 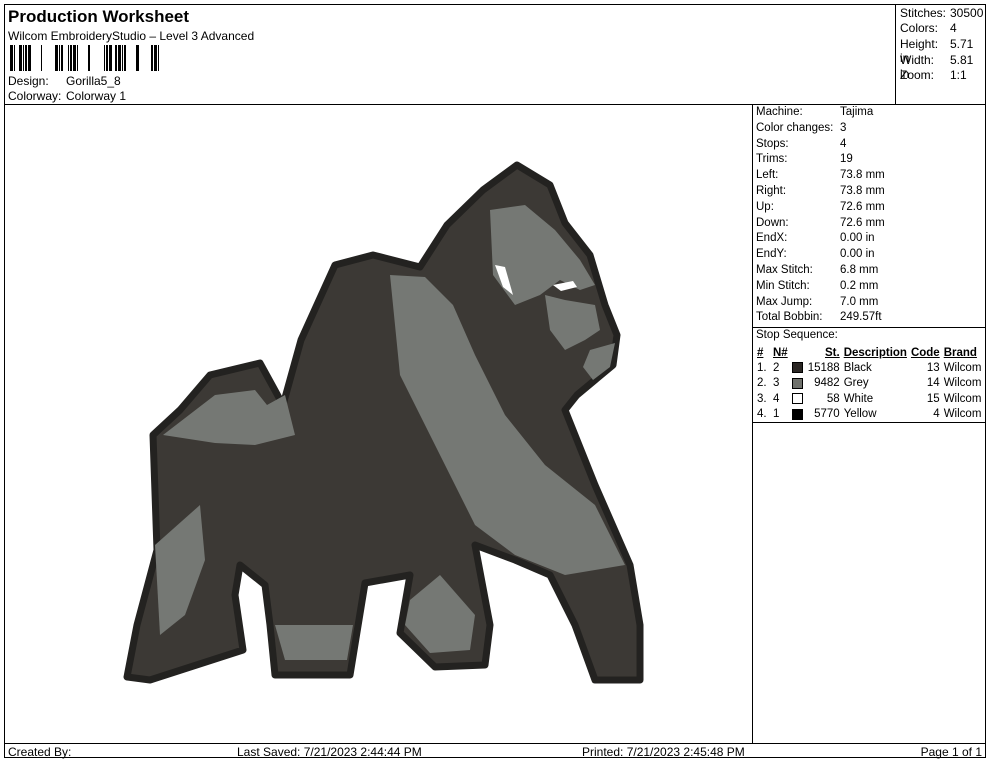 I want to click on cell-n: 3, so click(x=776, y=383).